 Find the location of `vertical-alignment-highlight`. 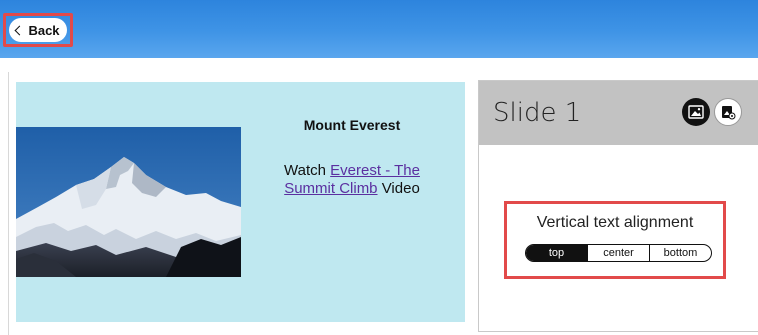

vertical-alignment-highlight is located at coordinates (615, 240).